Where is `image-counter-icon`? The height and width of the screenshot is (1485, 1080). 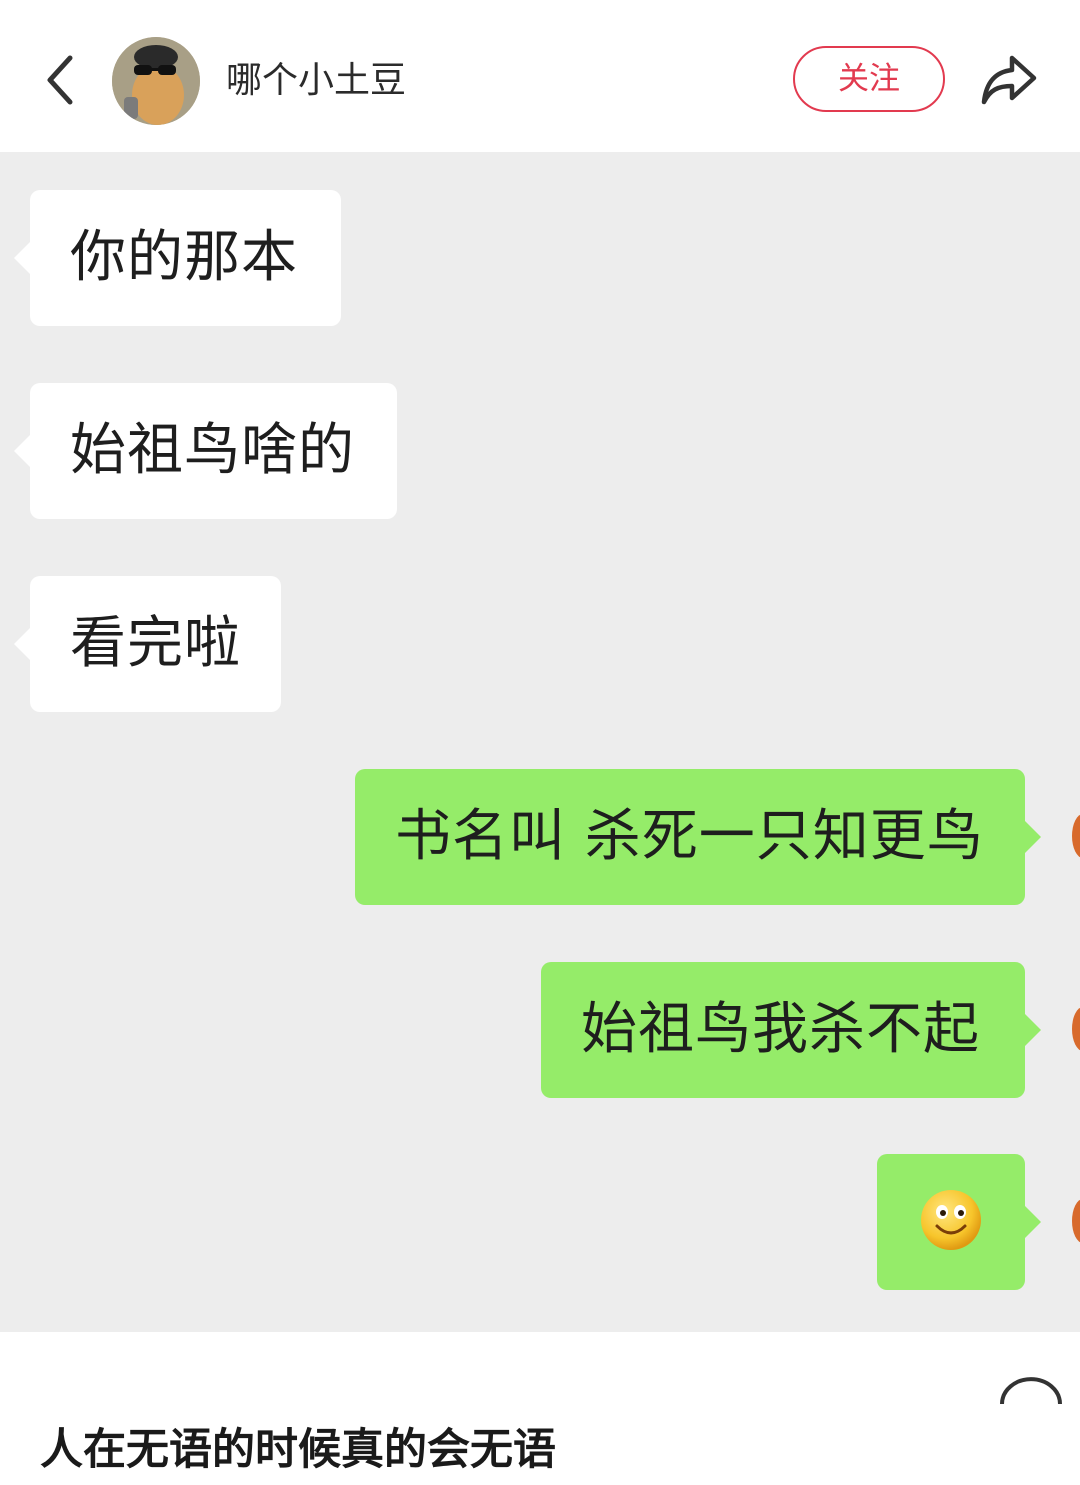
image-counter-icon is located at coordinates (1031, 1391).